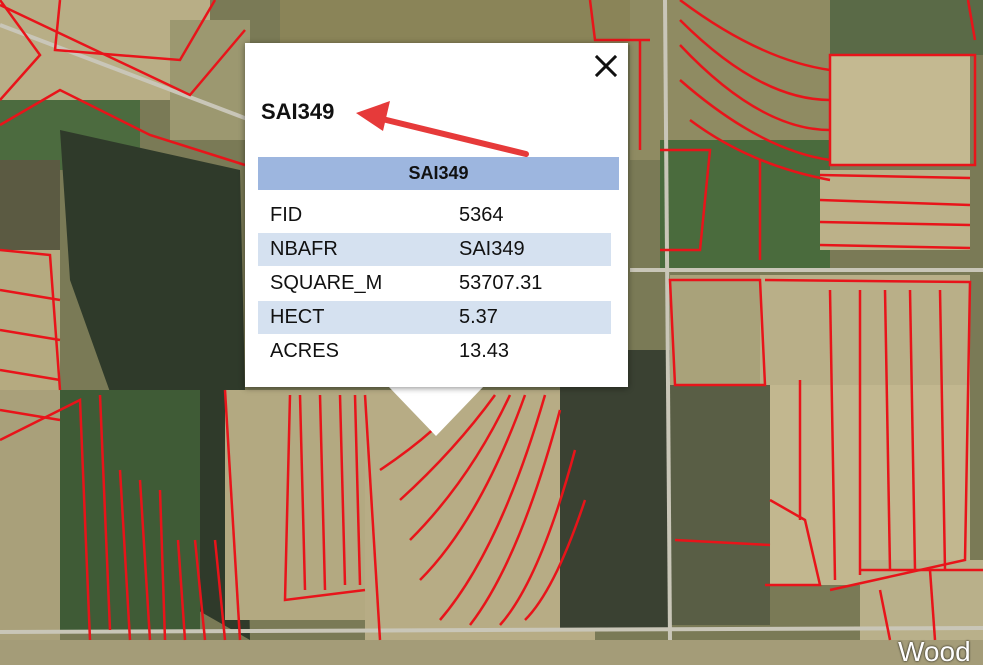 This screenshot has width=983, height=668. I want to click on table-row: HECT 5.37, so click(434, 317).